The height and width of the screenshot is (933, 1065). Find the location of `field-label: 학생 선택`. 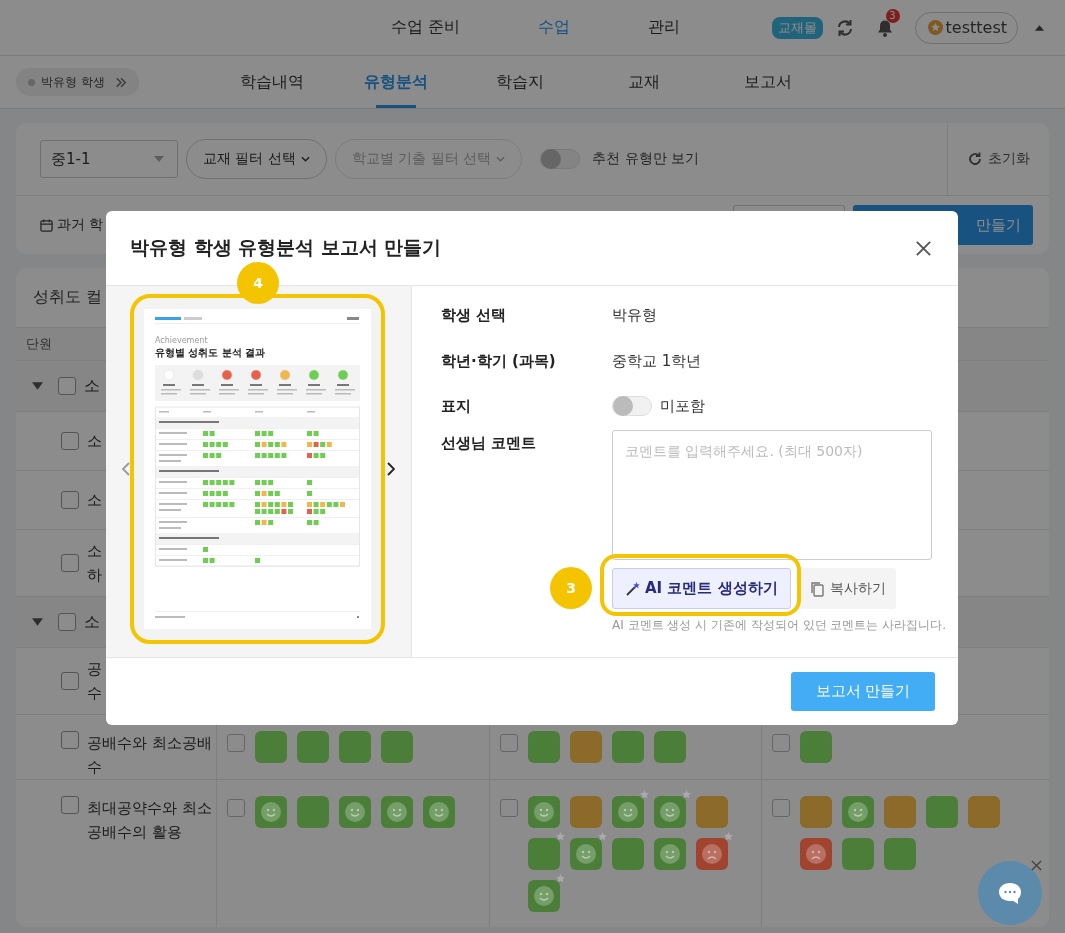

field-label: 학생 선택 is located at coordinates (474, 315).